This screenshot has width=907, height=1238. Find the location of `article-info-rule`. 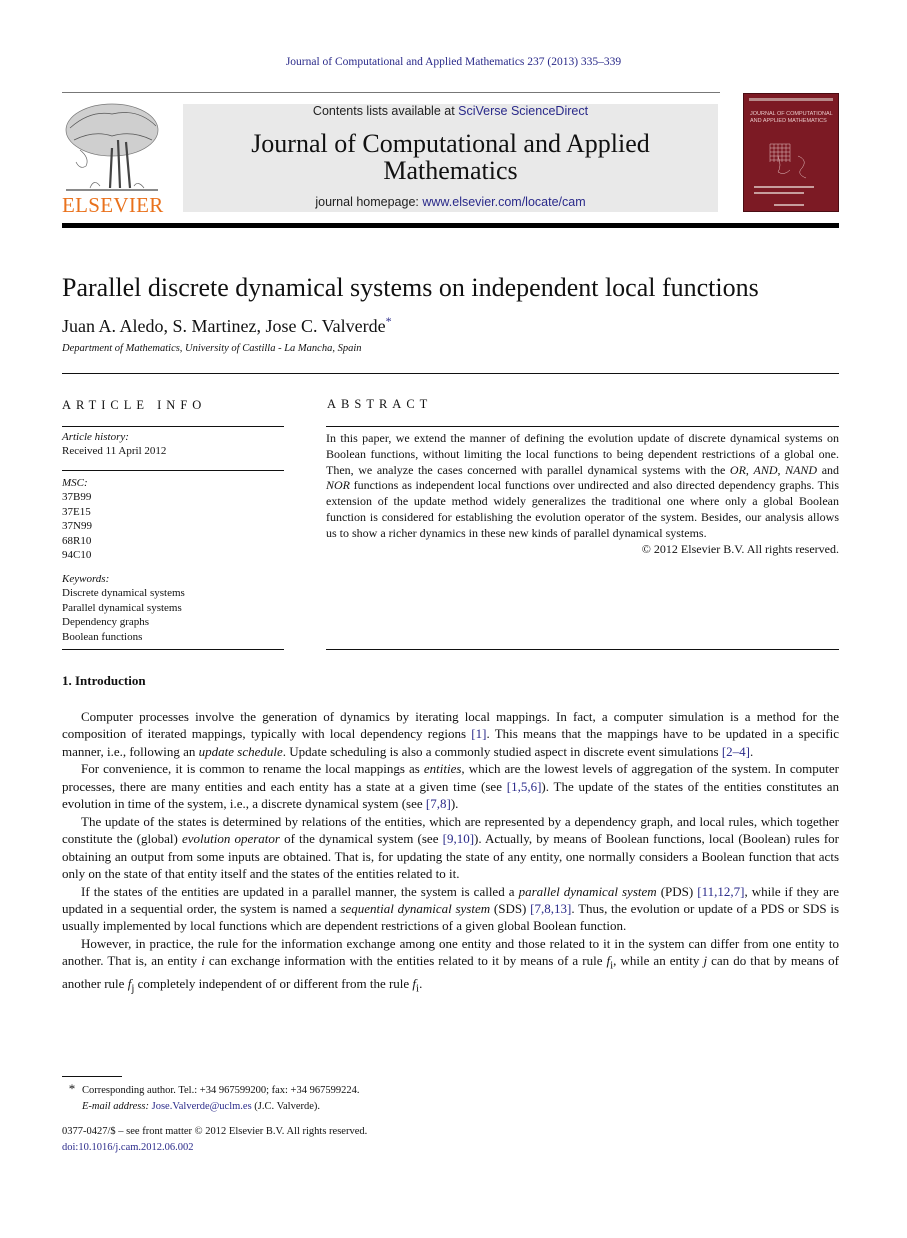

article-info-rule is located at coordinates (173, 426).